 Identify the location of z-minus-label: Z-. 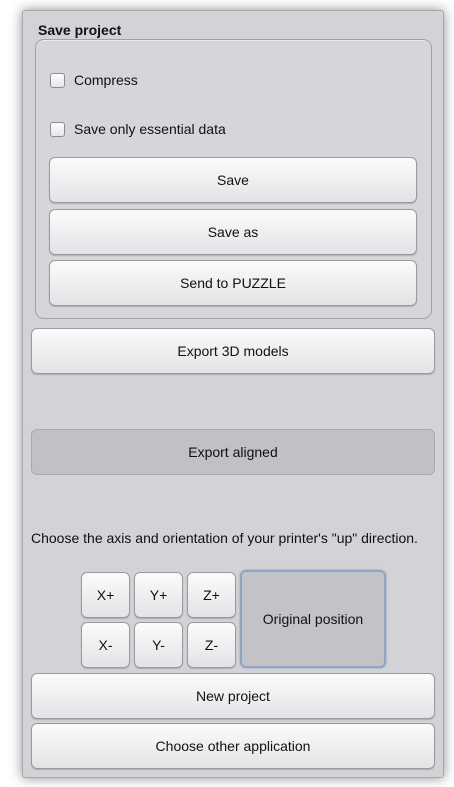
(211, 645).